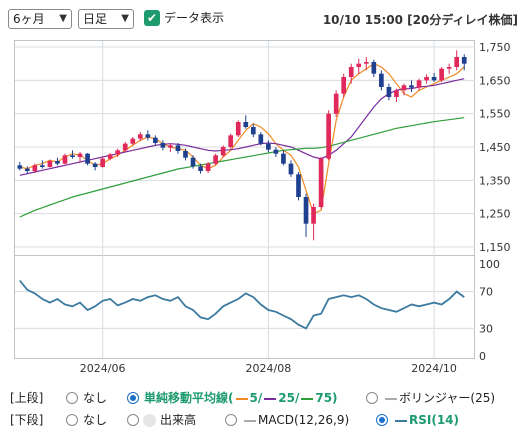 The image size is (525, 438). Describe the element at coordinates (133, 420) in the screenshot. I see `volume-radio` at that location.